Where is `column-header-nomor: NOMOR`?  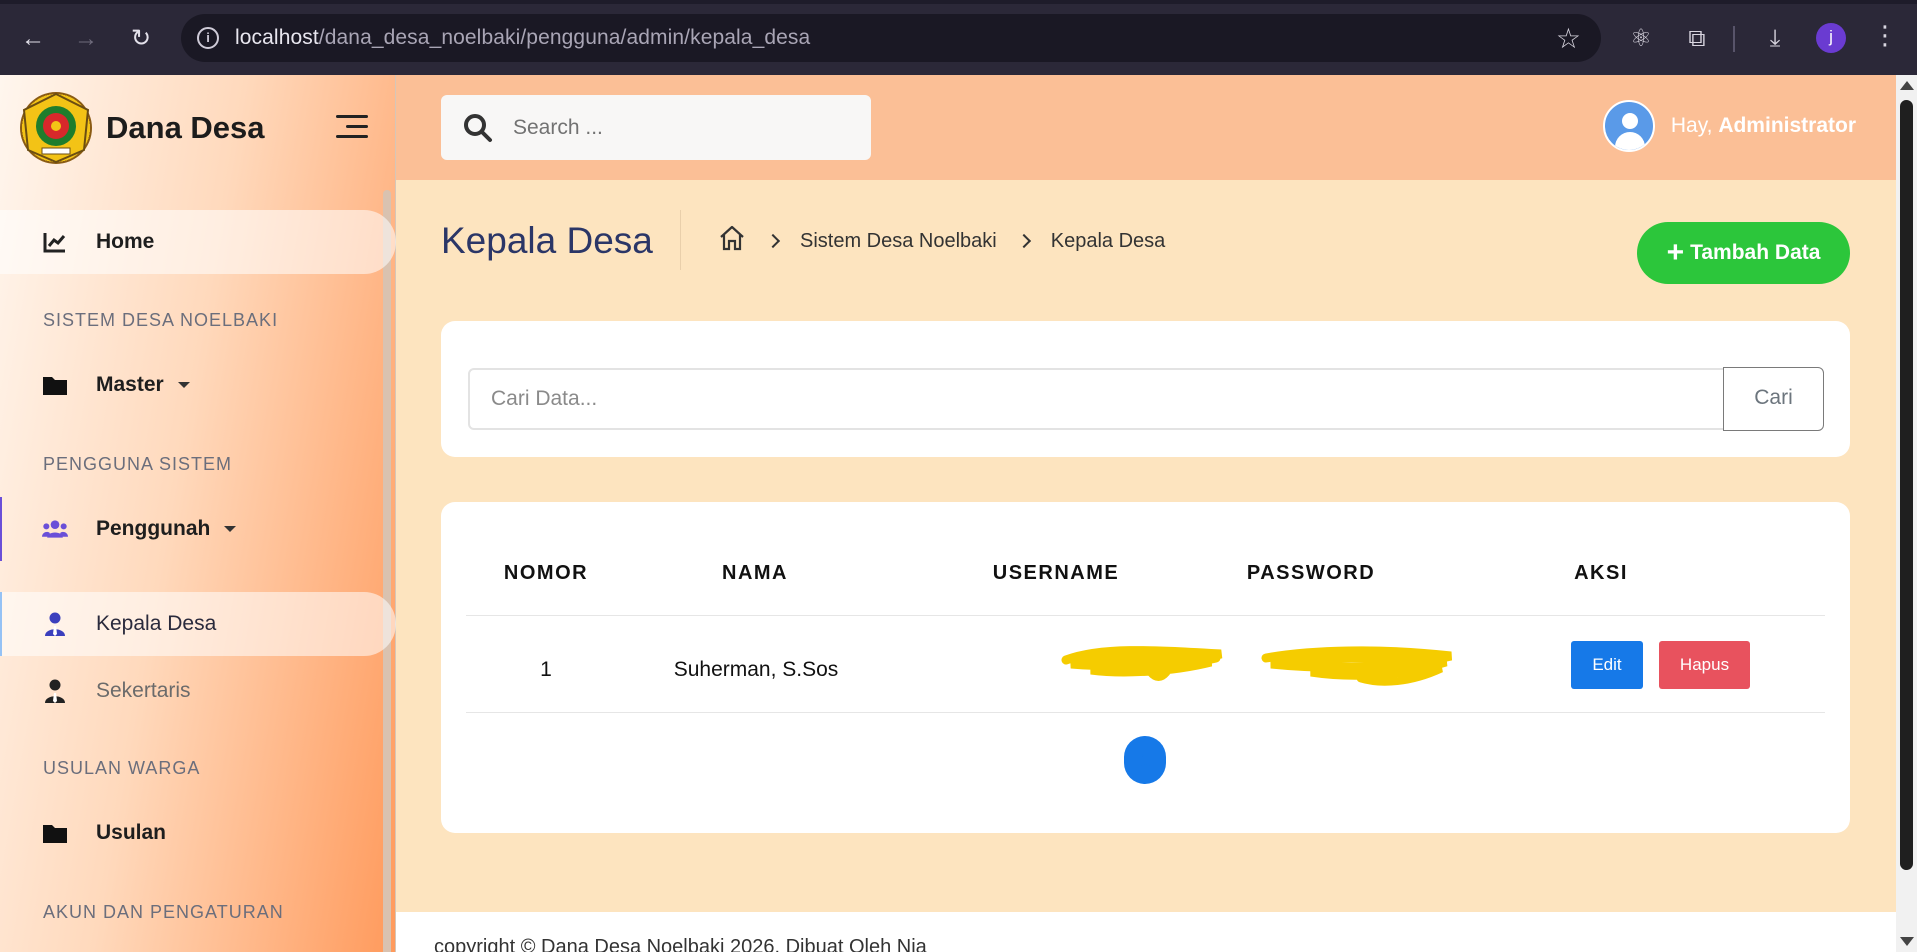 column-header-nomor: NOMOR is located at coordinates (546, 573).